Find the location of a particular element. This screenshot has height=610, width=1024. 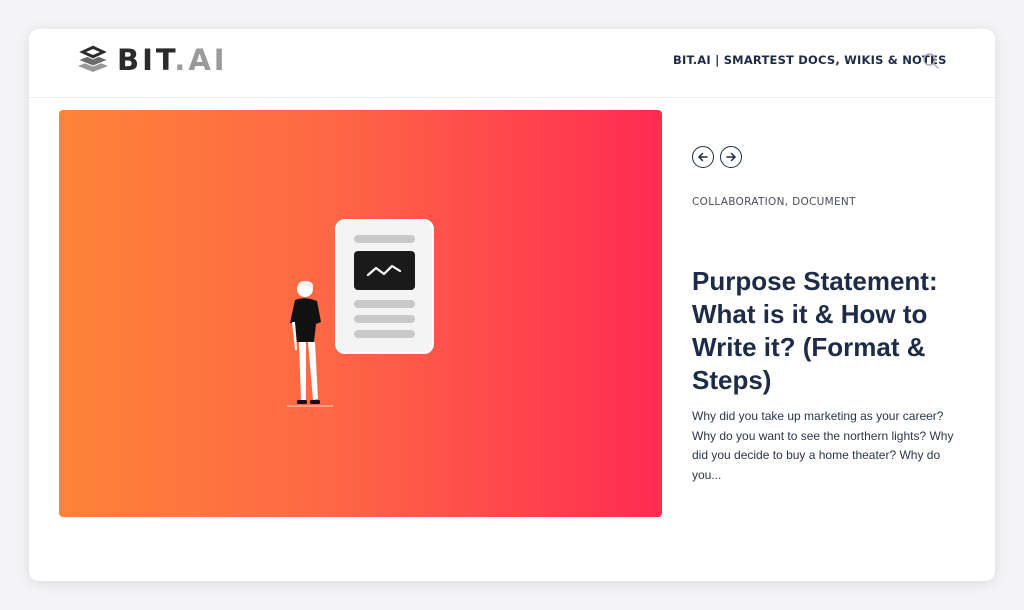

site-logo: BIT.AI is located at coordinates (151, 60).